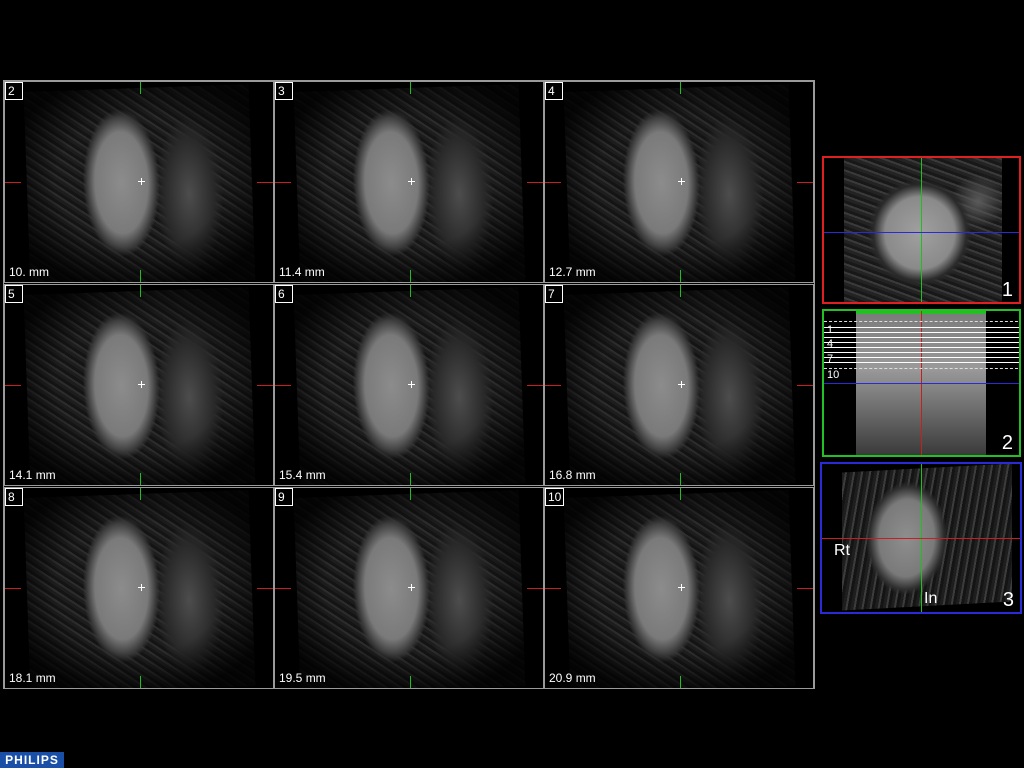  Describe the element at coordinates (302, 475) in the screenshot. I see `slice-depth: 15.4 mm` at that location.